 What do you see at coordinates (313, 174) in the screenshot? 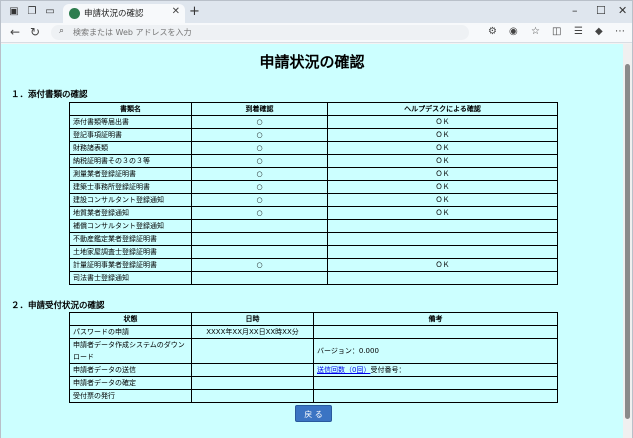
I see `table-row: 測量業者登録証明書 ○ ＯＫ` at bounding box center [313, 174].